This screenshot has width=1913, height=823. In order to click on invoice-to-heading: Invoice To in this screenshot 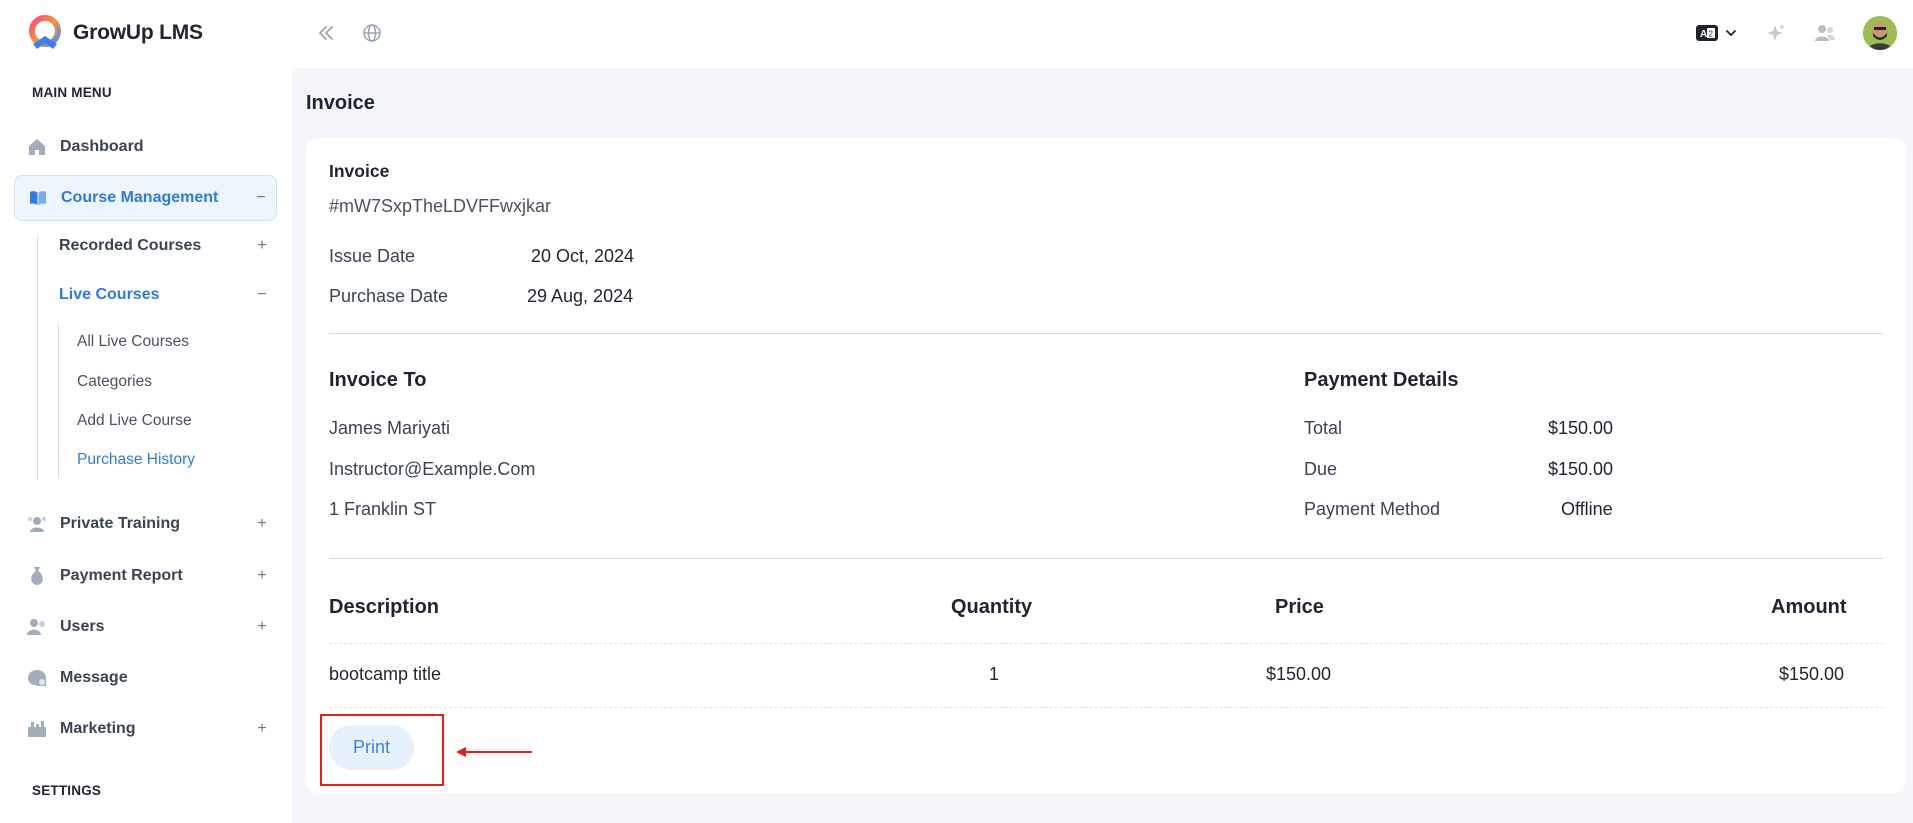, I will do `click(378, 380)`.